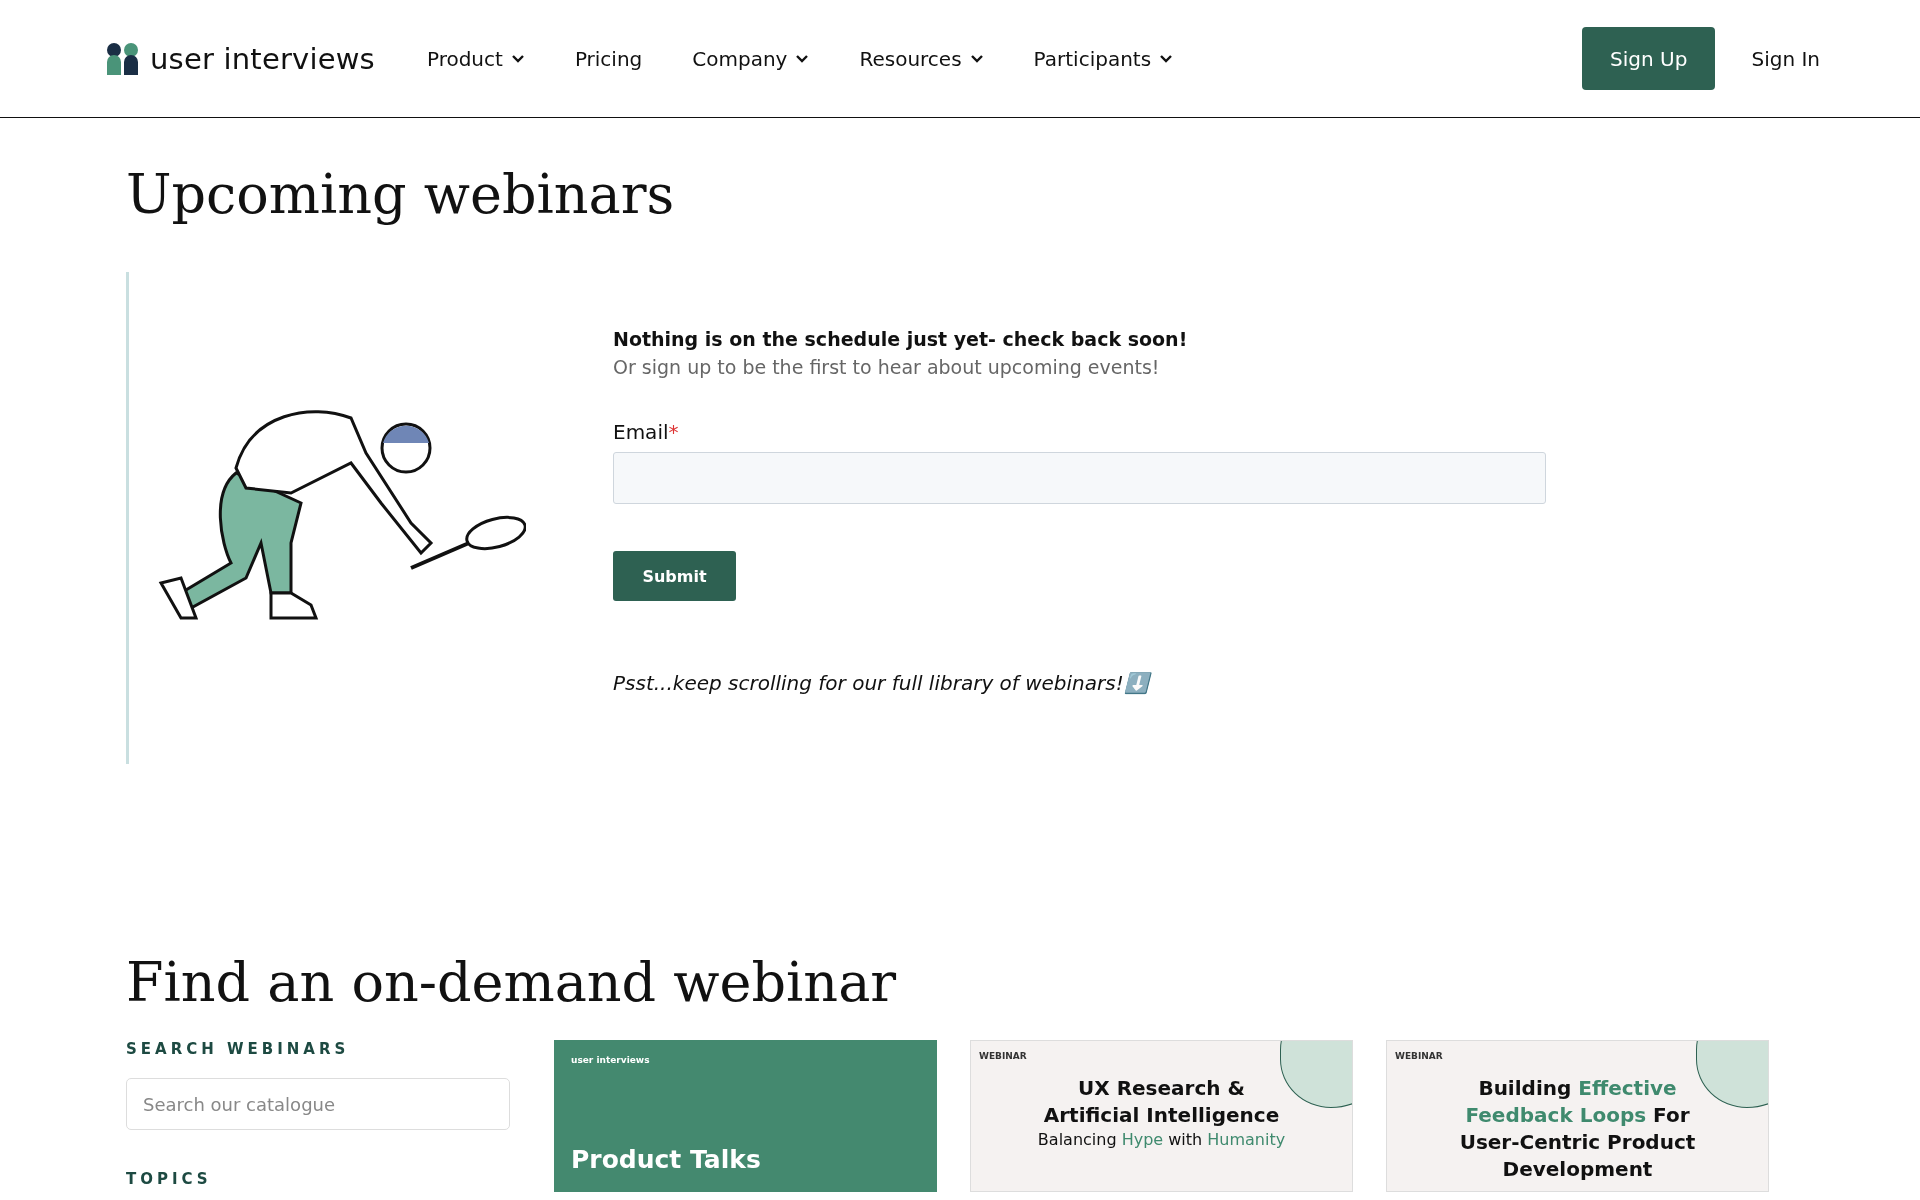  I want to click on card-title-line: UX Research &, so click(1161, 1088).